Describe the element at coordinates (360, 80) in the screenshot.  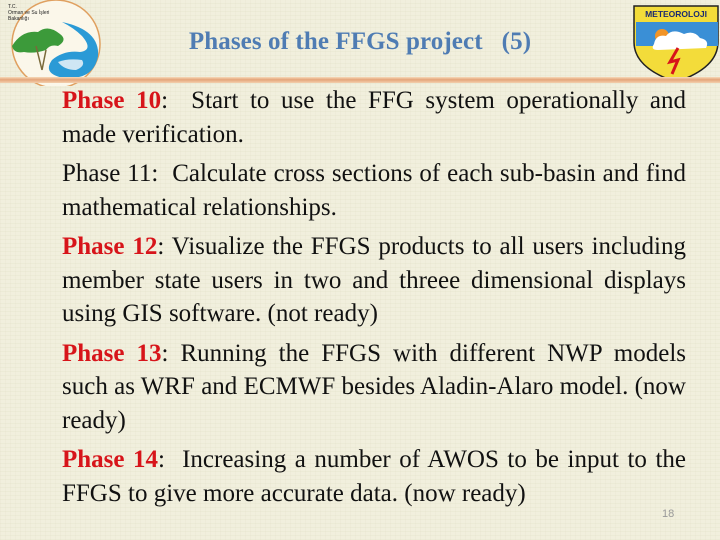
I see `header-divider` at that location.